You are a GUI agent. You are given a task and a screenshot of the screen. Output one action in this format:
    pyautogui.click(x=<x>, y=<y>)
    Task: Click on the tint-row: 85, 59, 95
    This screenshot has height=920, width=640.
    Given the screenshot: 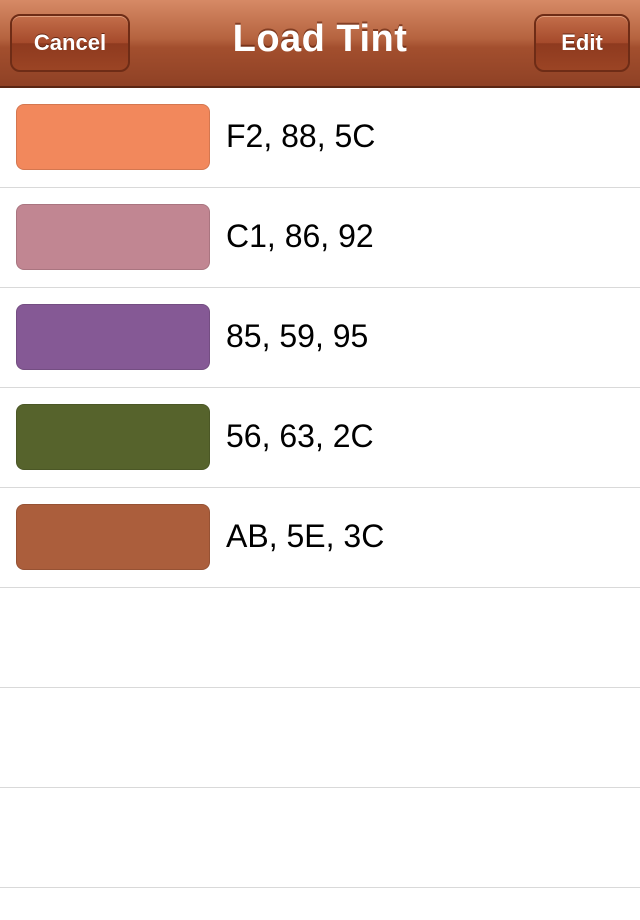 What is the action you would take?
    pyautogui.click(x=320, y=338)
    